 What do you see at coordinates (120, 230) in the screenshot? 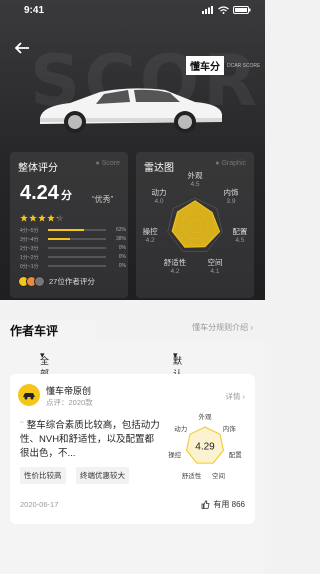
I see `distribution-percent: 62%` at bounding box center [120, 230].